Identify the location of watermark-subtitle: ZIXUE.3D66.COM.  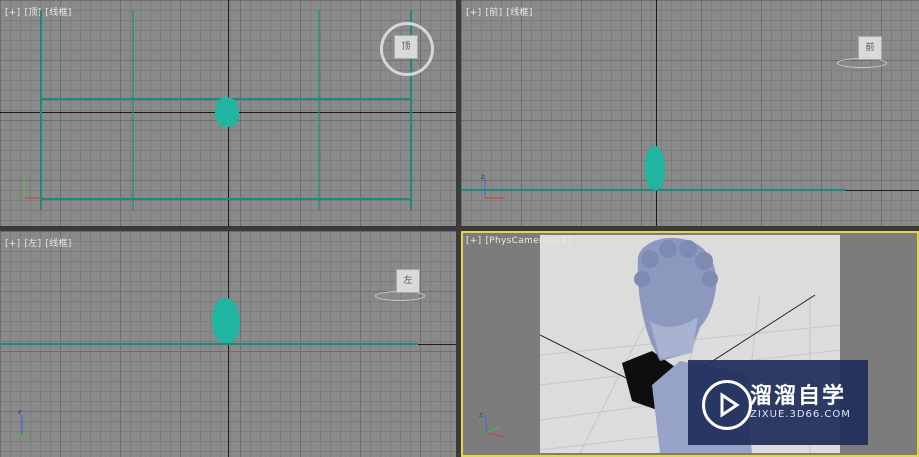
(800, 414).